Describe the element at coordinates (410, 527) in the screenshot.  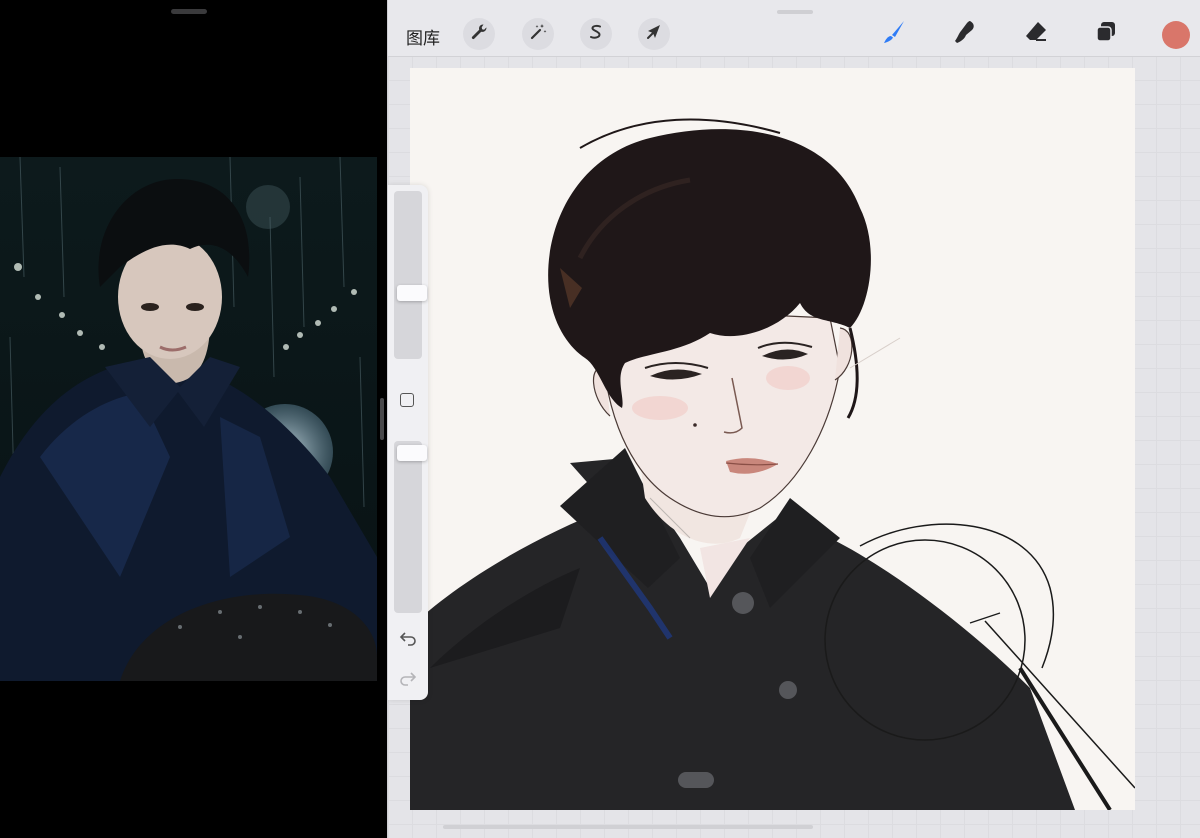
I see `opacity-slider` at that location.